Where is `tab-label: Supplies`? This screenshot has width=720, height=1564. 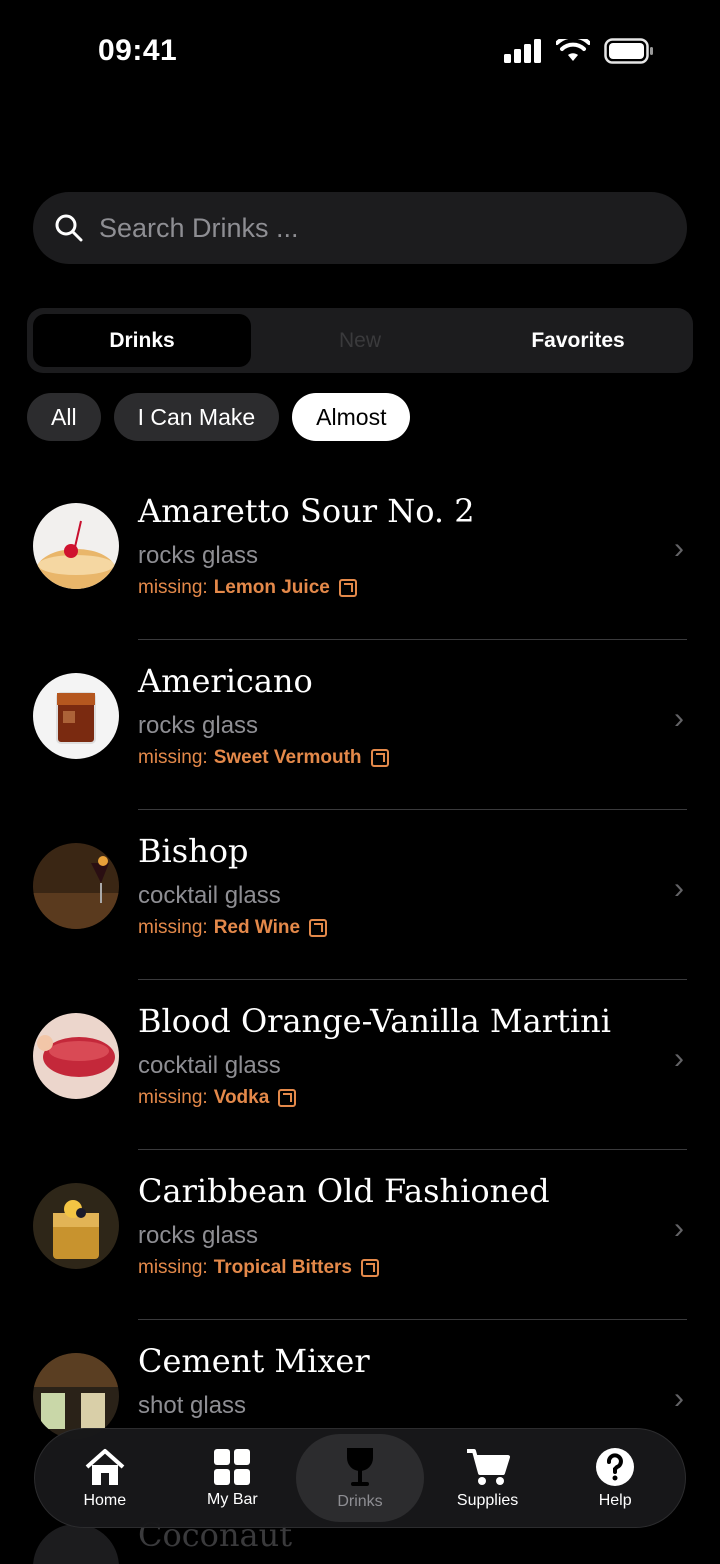 tab-label: Supplies is located at coordinates (487, 1500).